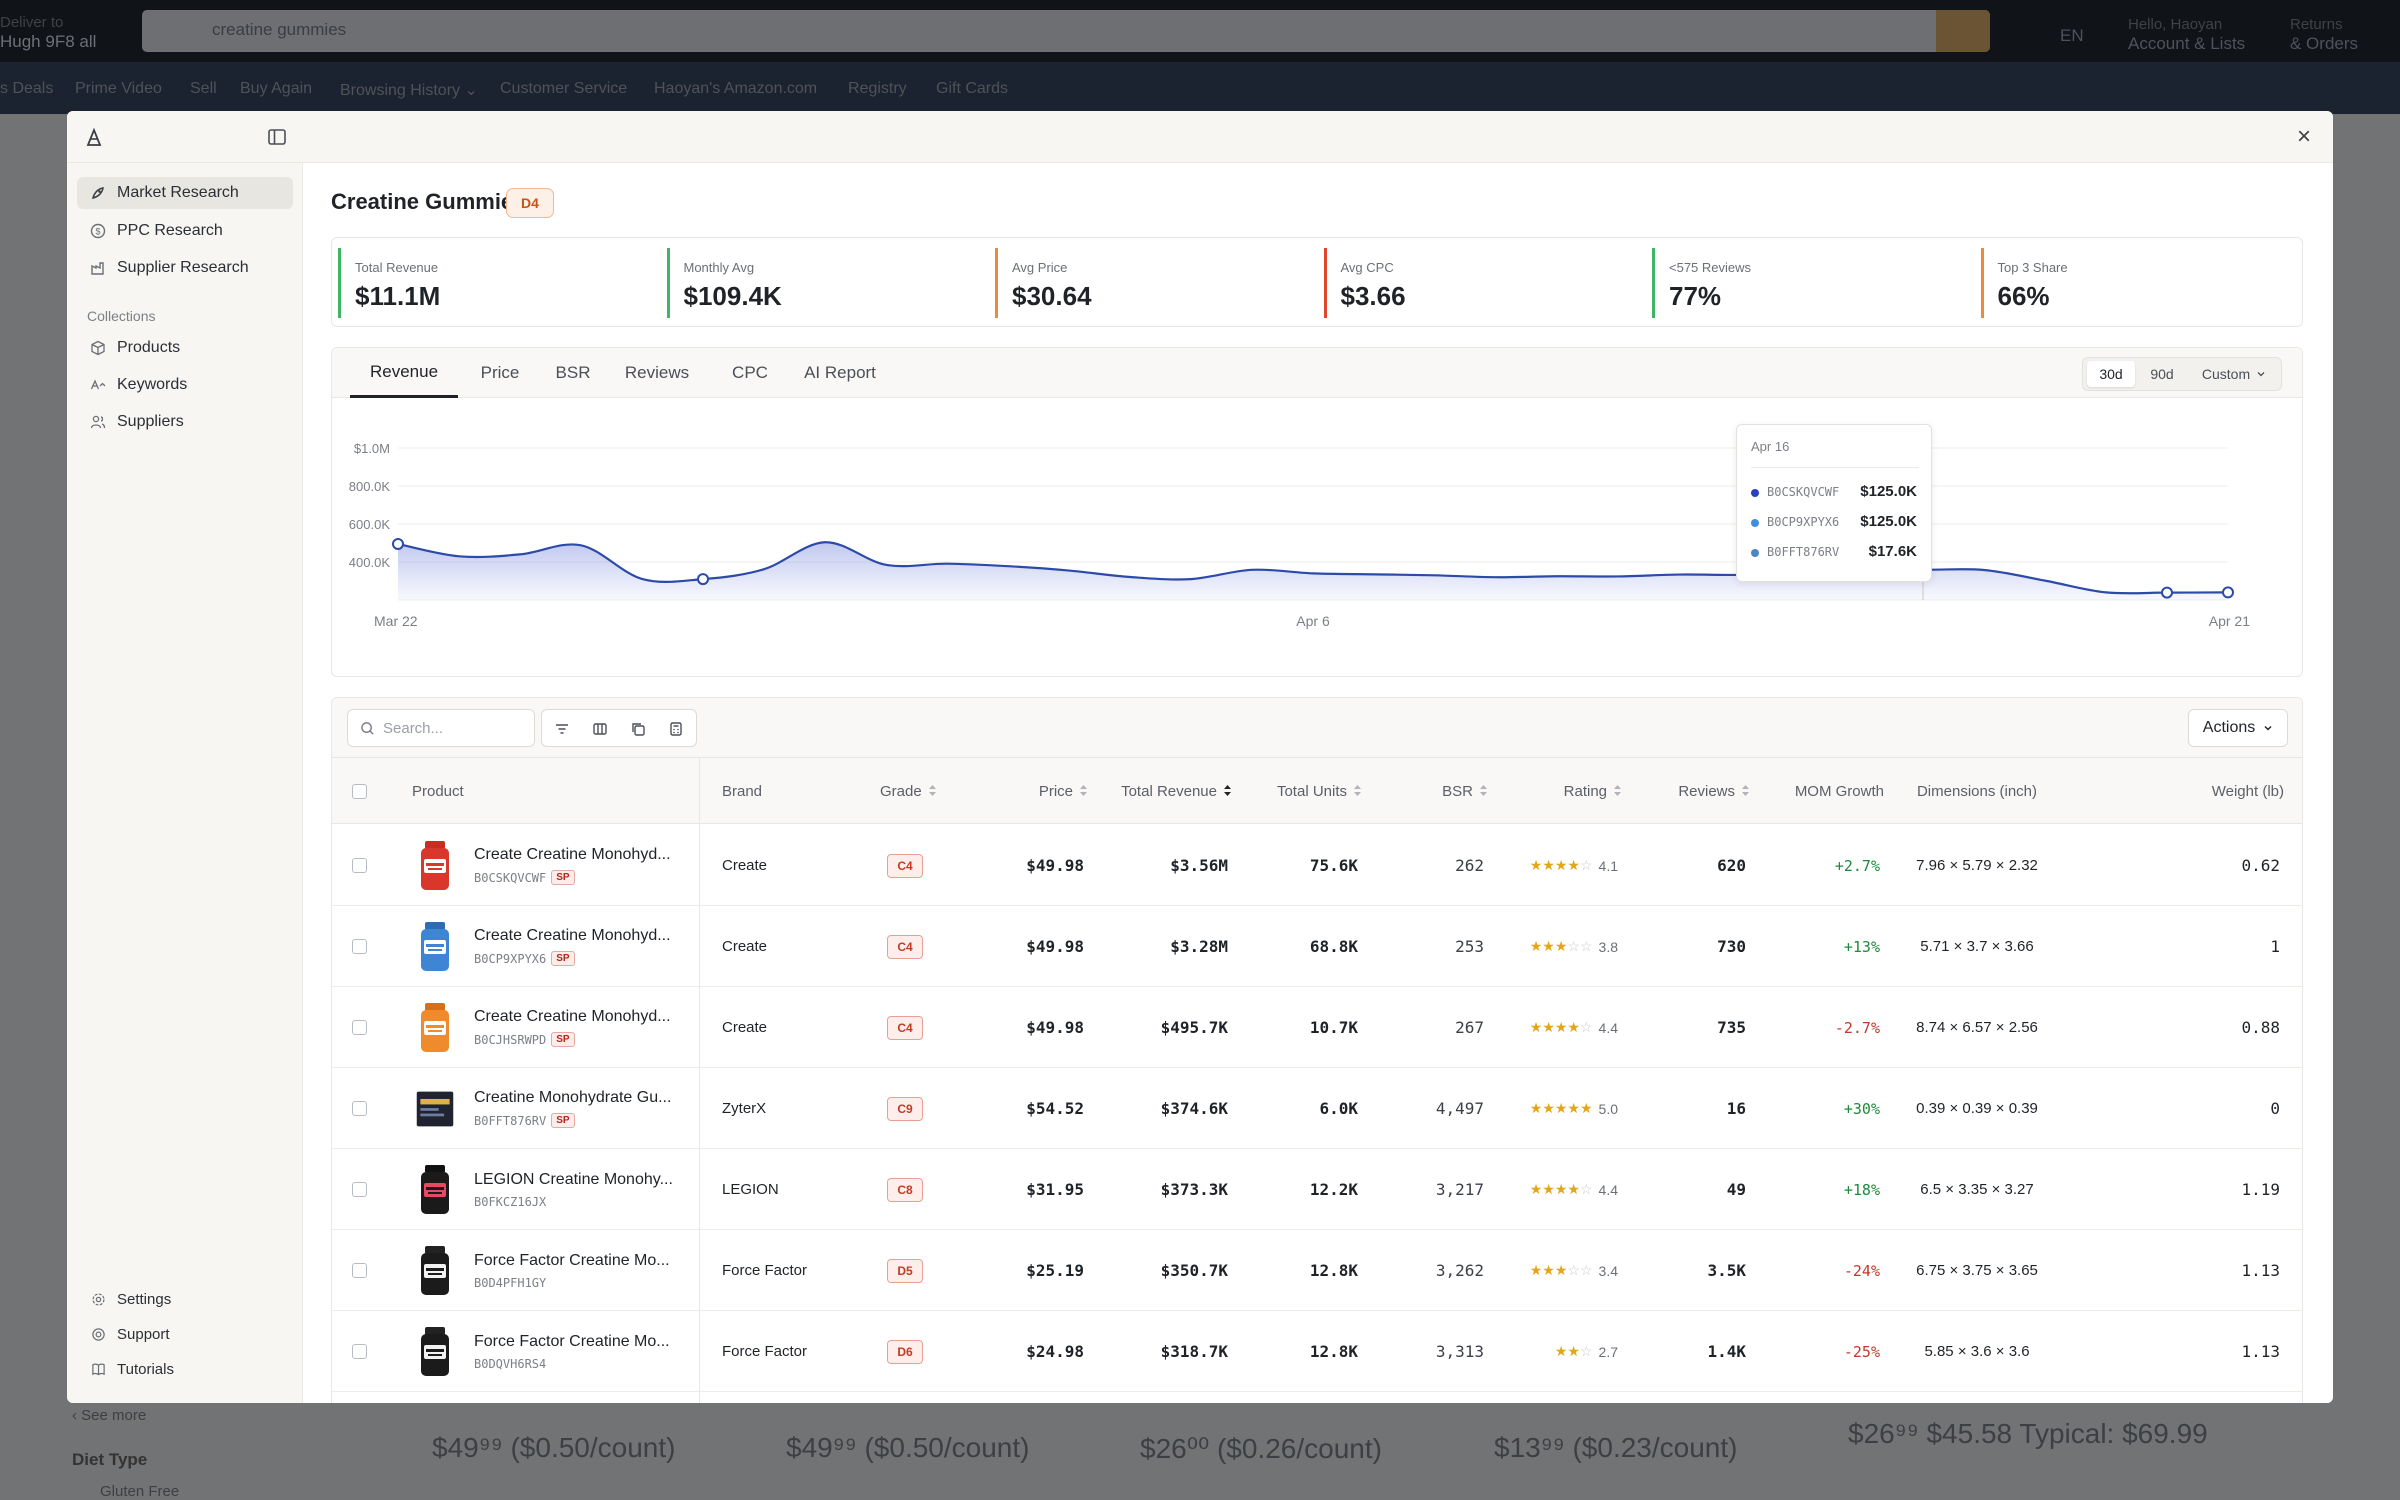  I want to click on column-header-rating: Rating, so click(1563, 791).